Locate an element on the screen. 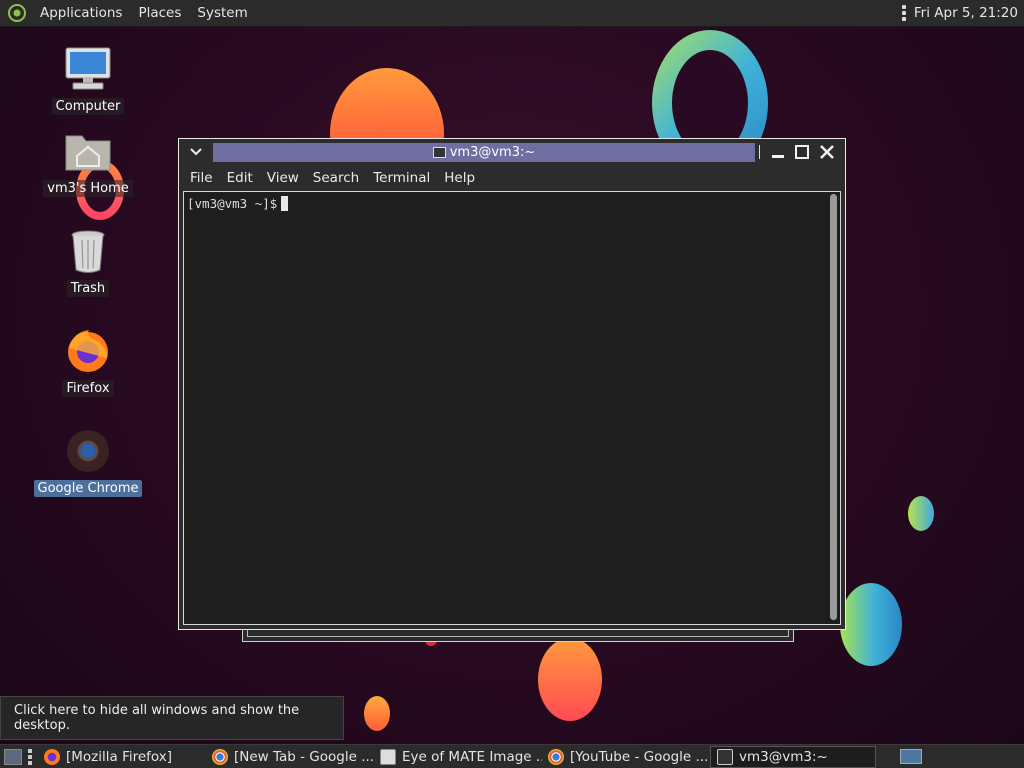 This screenshot has width=1024, height=768. computer-icon is located at coordinates (88, 69).